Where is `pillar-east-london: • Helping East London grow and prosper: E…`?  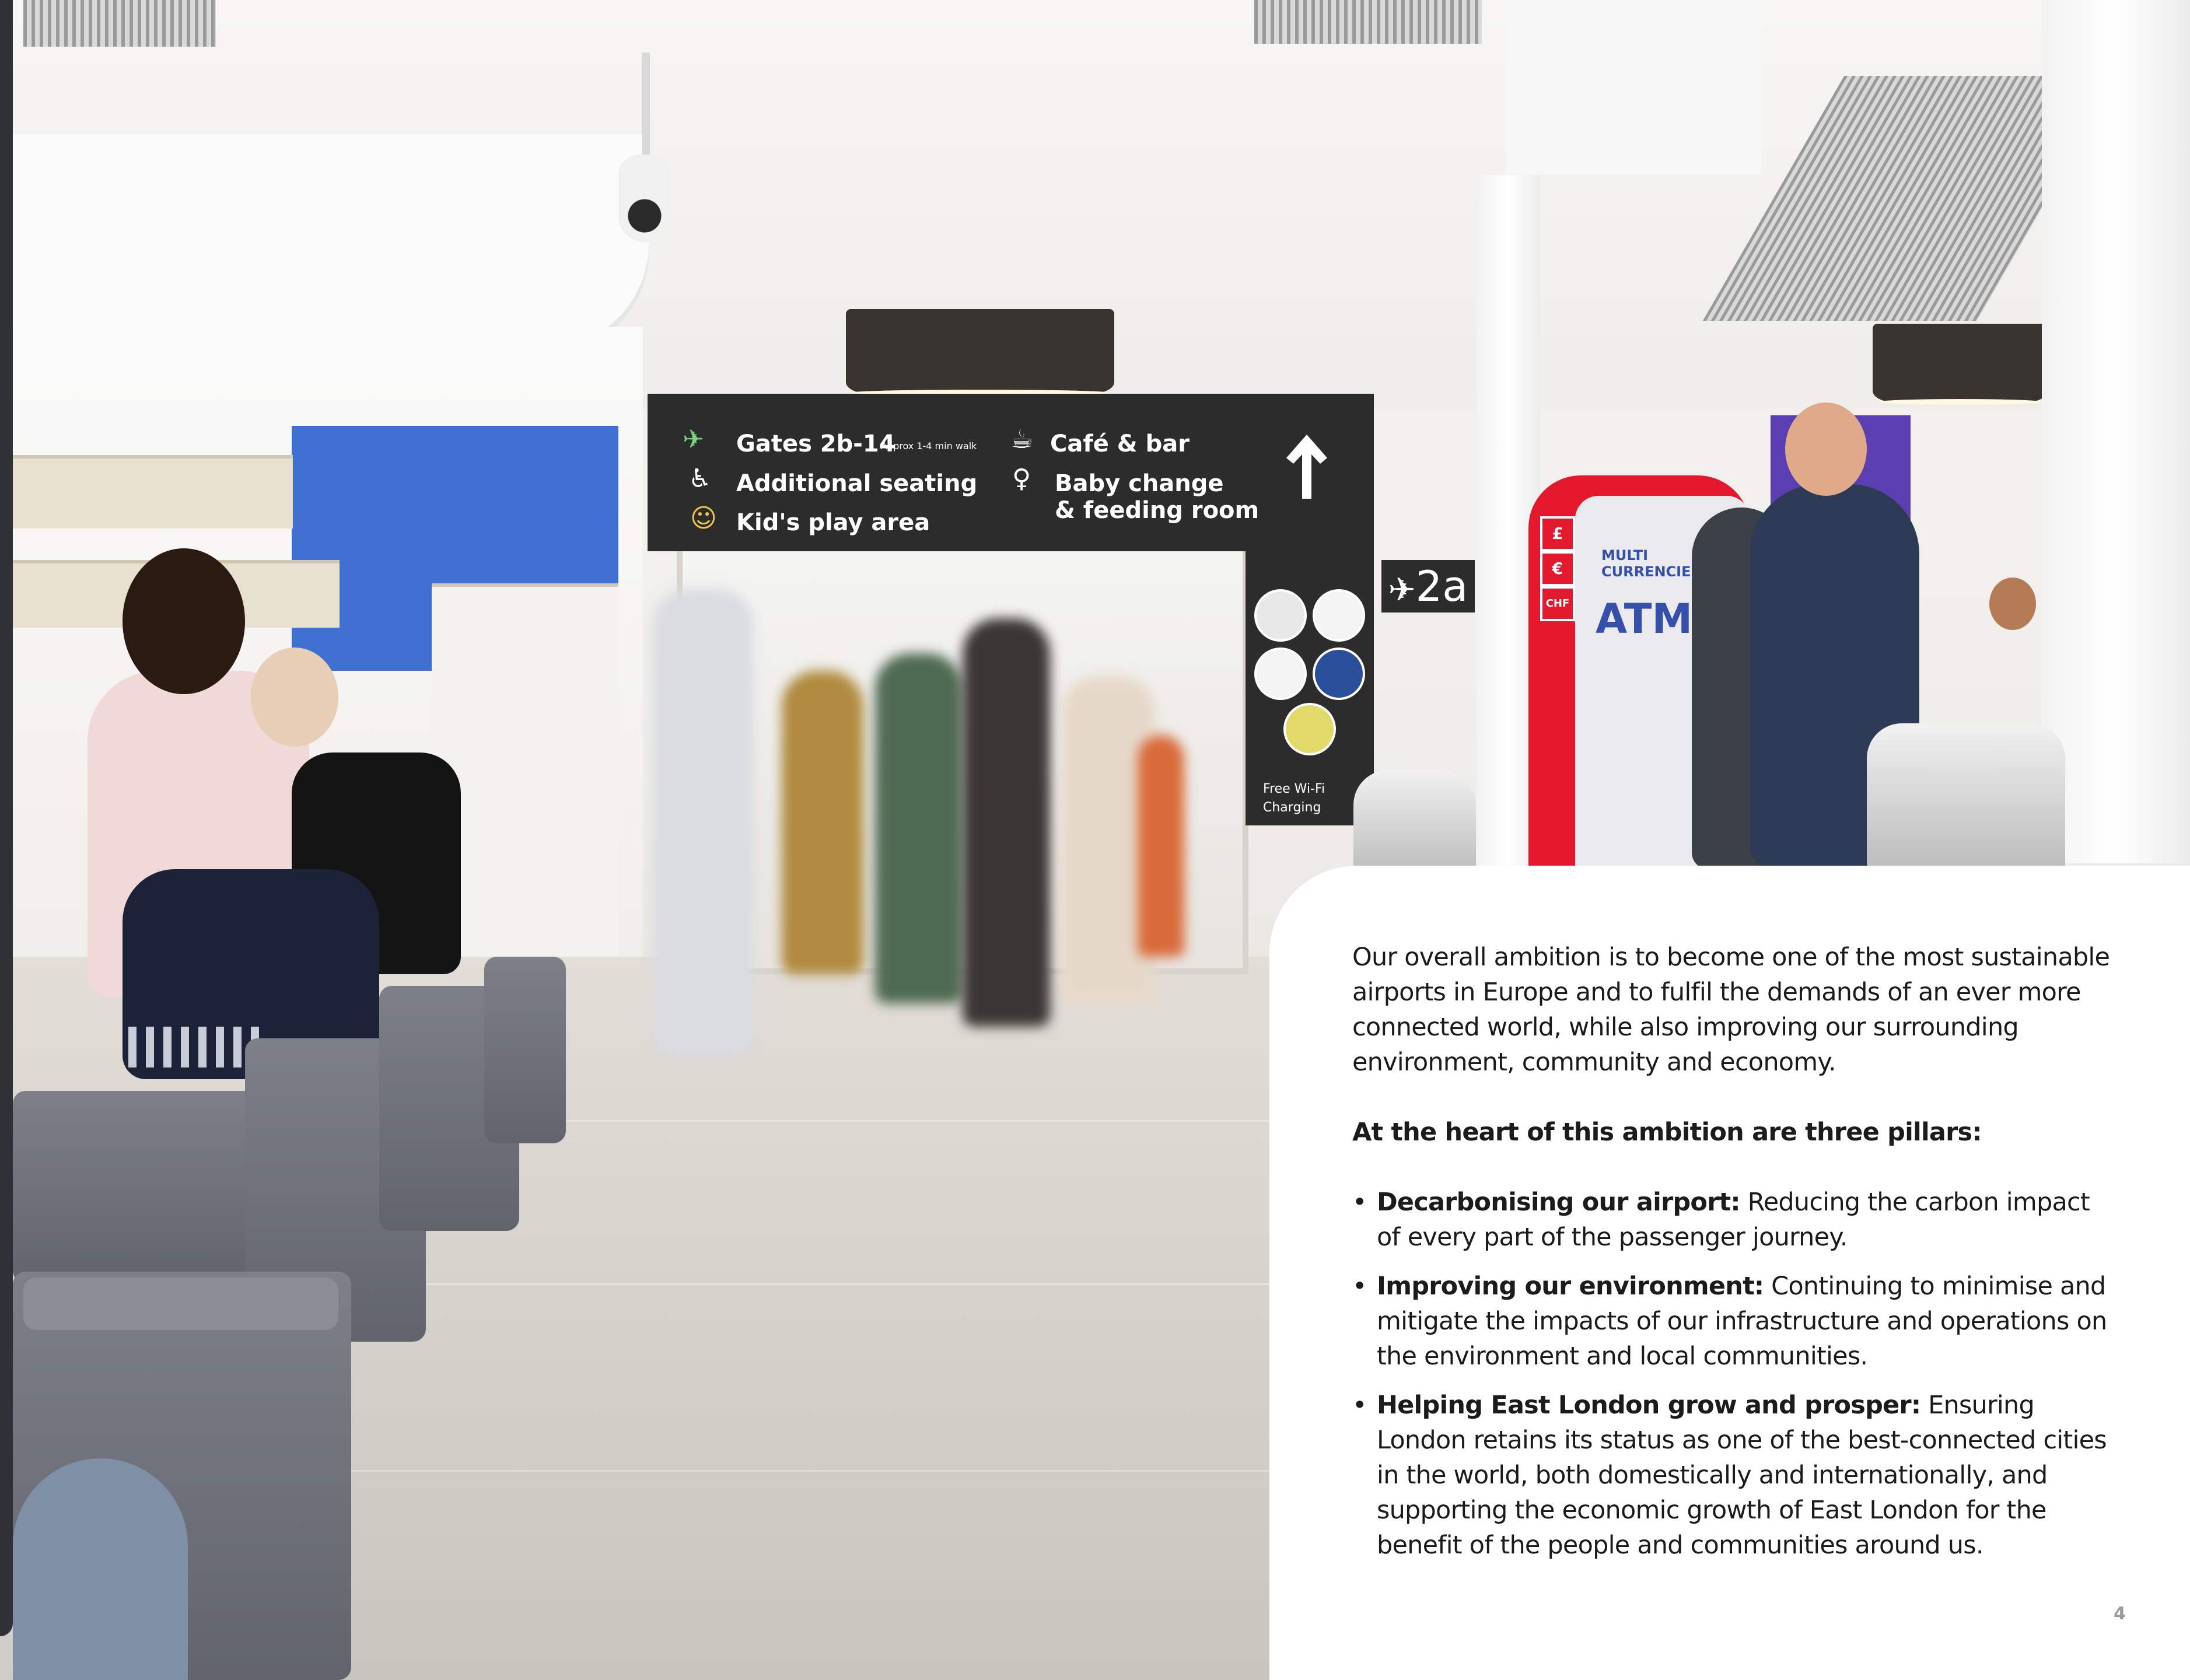
pillar-east-london: • Helping East London grow and prosper: E… is located at coordinates (1731, 1475).